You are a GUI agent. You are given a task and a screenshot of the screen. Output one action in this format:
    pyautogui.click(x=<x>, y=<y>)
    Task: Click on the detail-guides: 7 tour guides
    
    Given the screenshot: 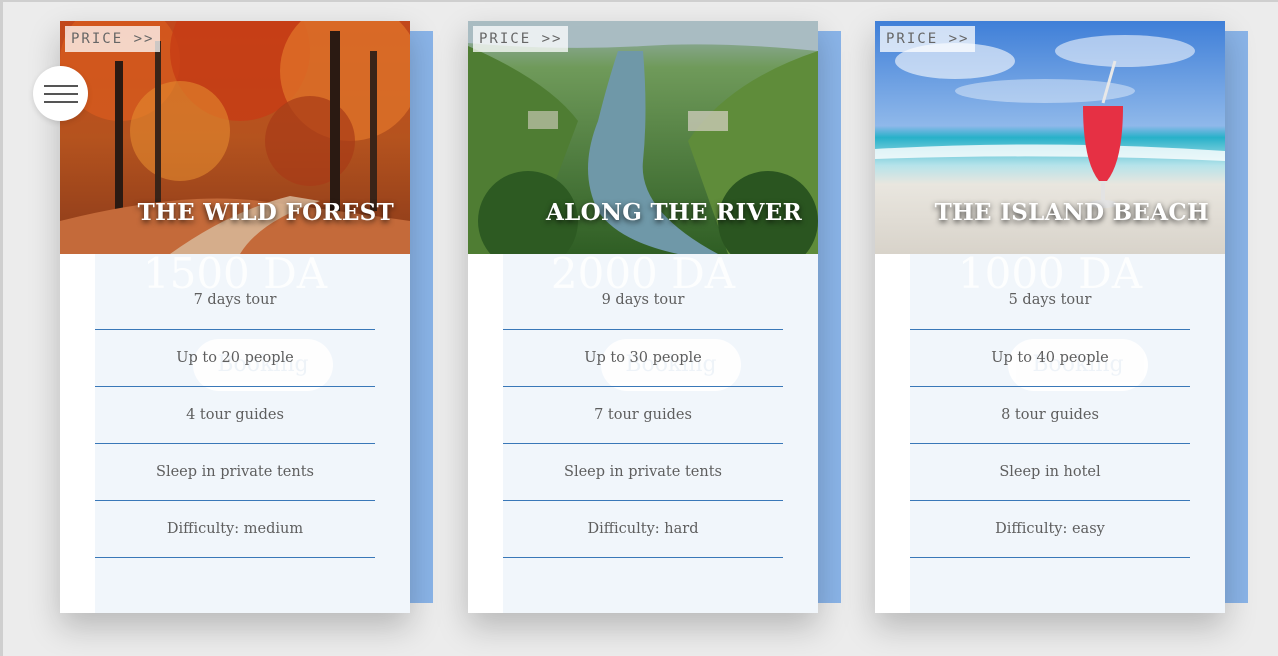 What is the action you would take?
    pyautogui.click(x=643, y=415)
    